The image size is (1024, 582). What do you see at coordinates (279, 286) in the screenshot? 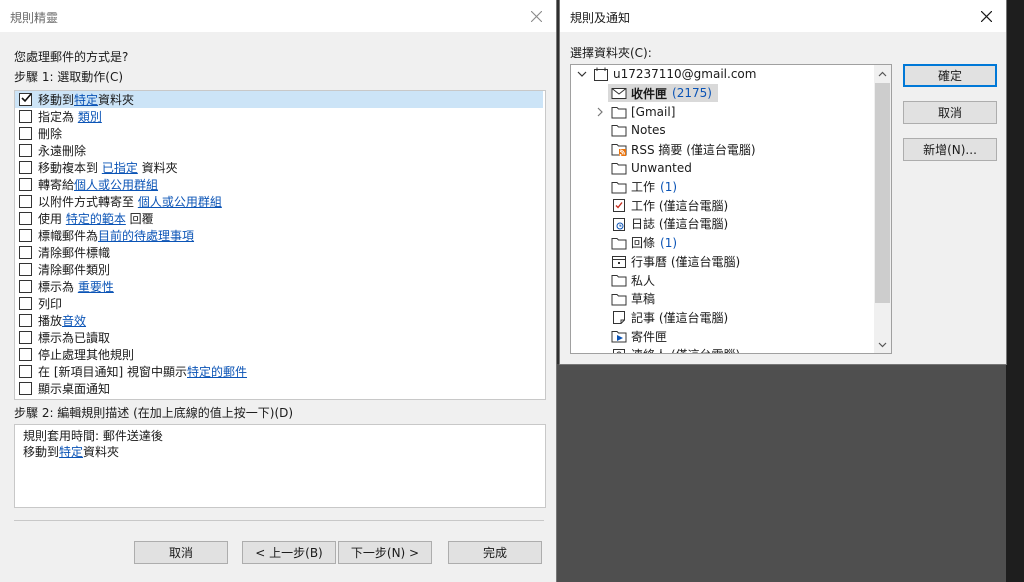
I see `action-item: 標示為 重要性` at bounding box center [279, 286].